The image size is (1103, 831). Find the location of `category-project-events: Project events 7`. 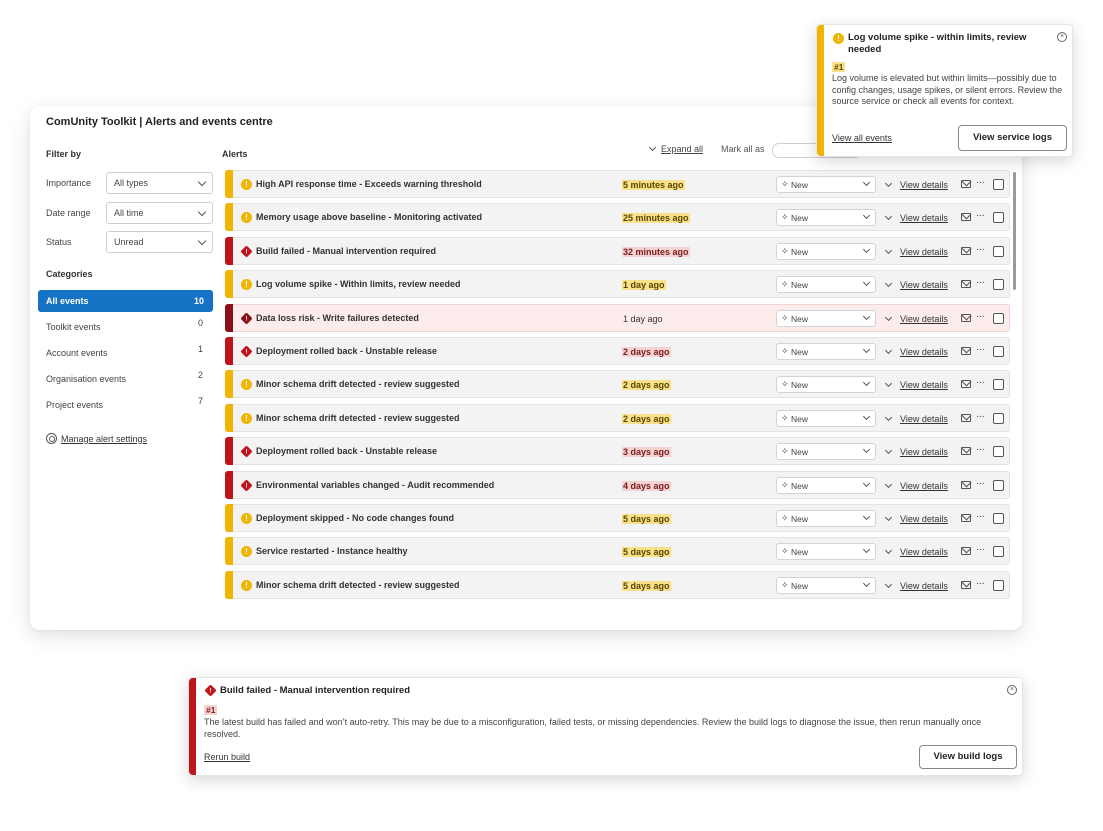

category-project-events: Project events 7 is located at coordinates (125, 405).